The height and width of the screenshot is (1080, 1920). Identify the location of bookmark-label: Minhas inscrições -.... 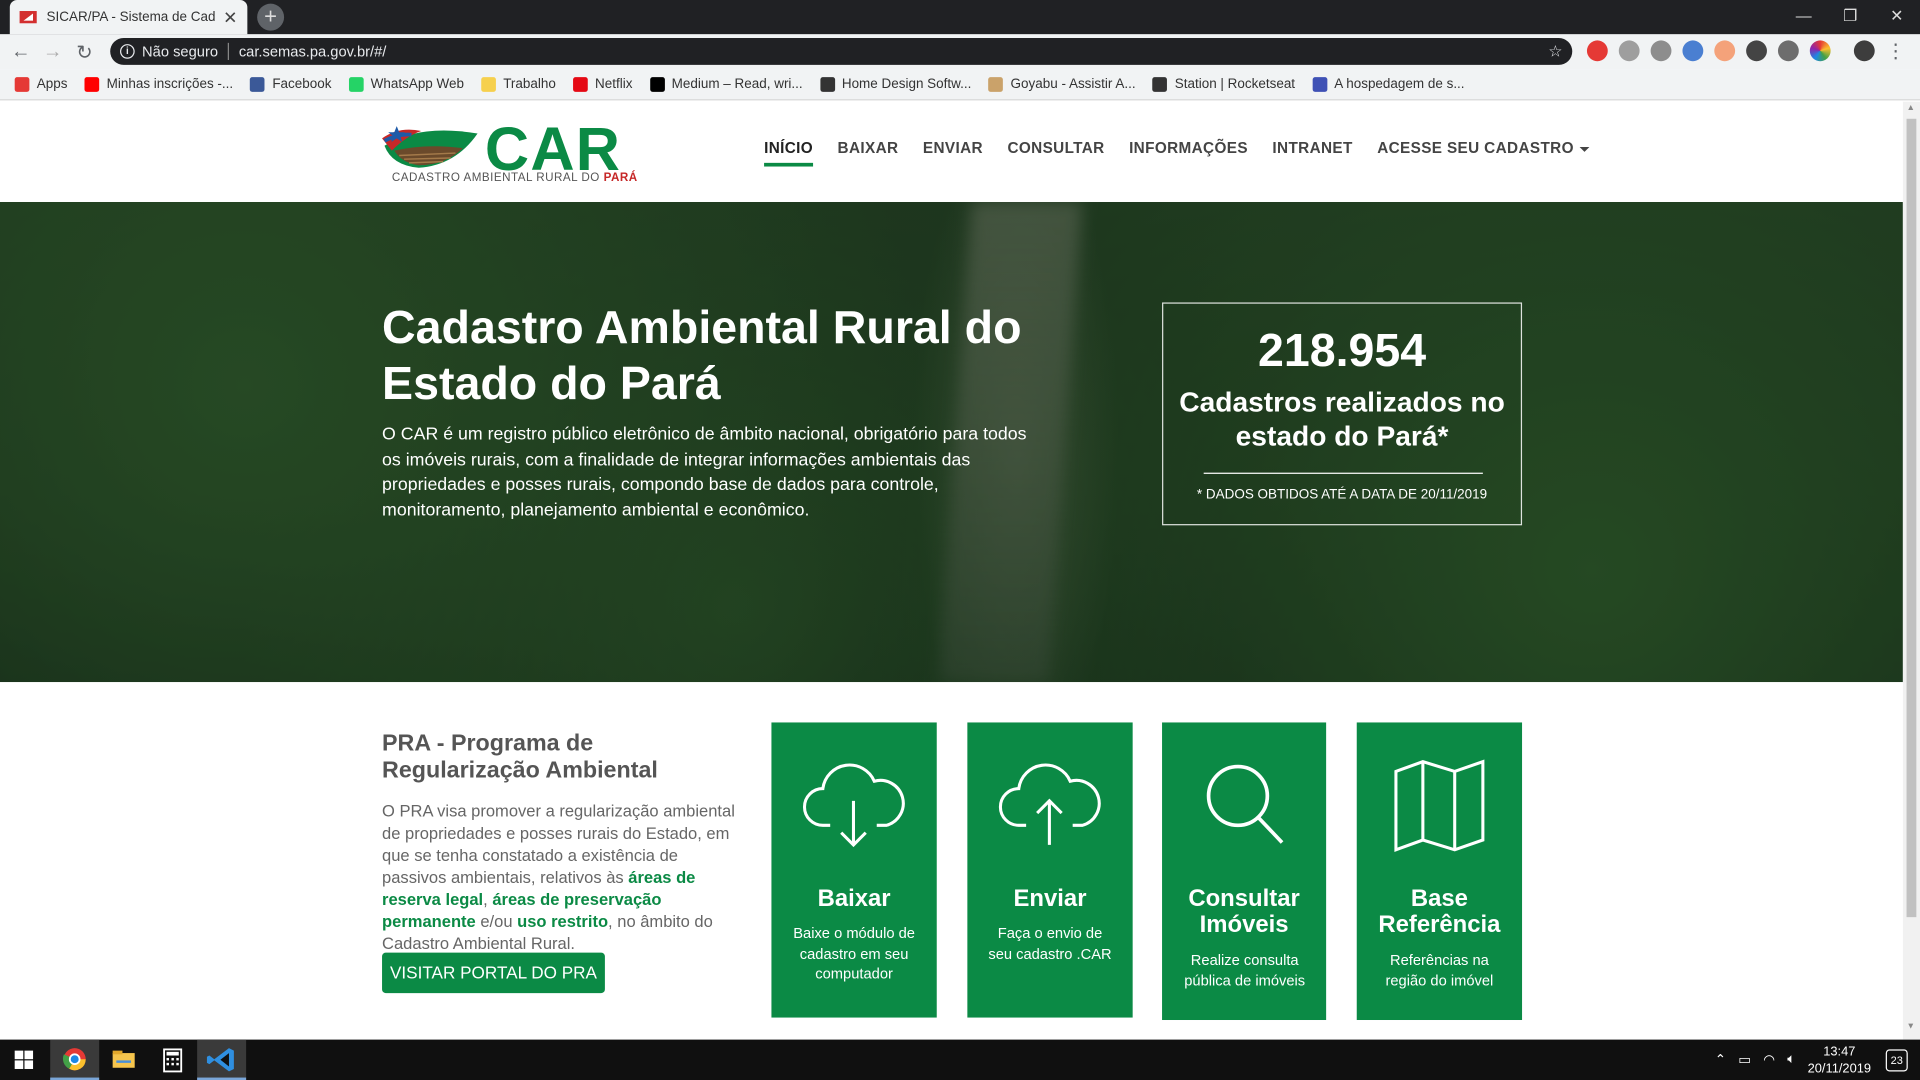
(170, 84).